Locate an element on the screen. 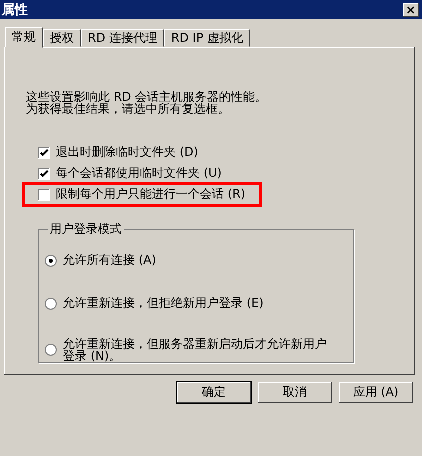 The width and height of the screenshot is (422, 456). dialog-button: 应用 (A) is located at coordinates (376, 392).